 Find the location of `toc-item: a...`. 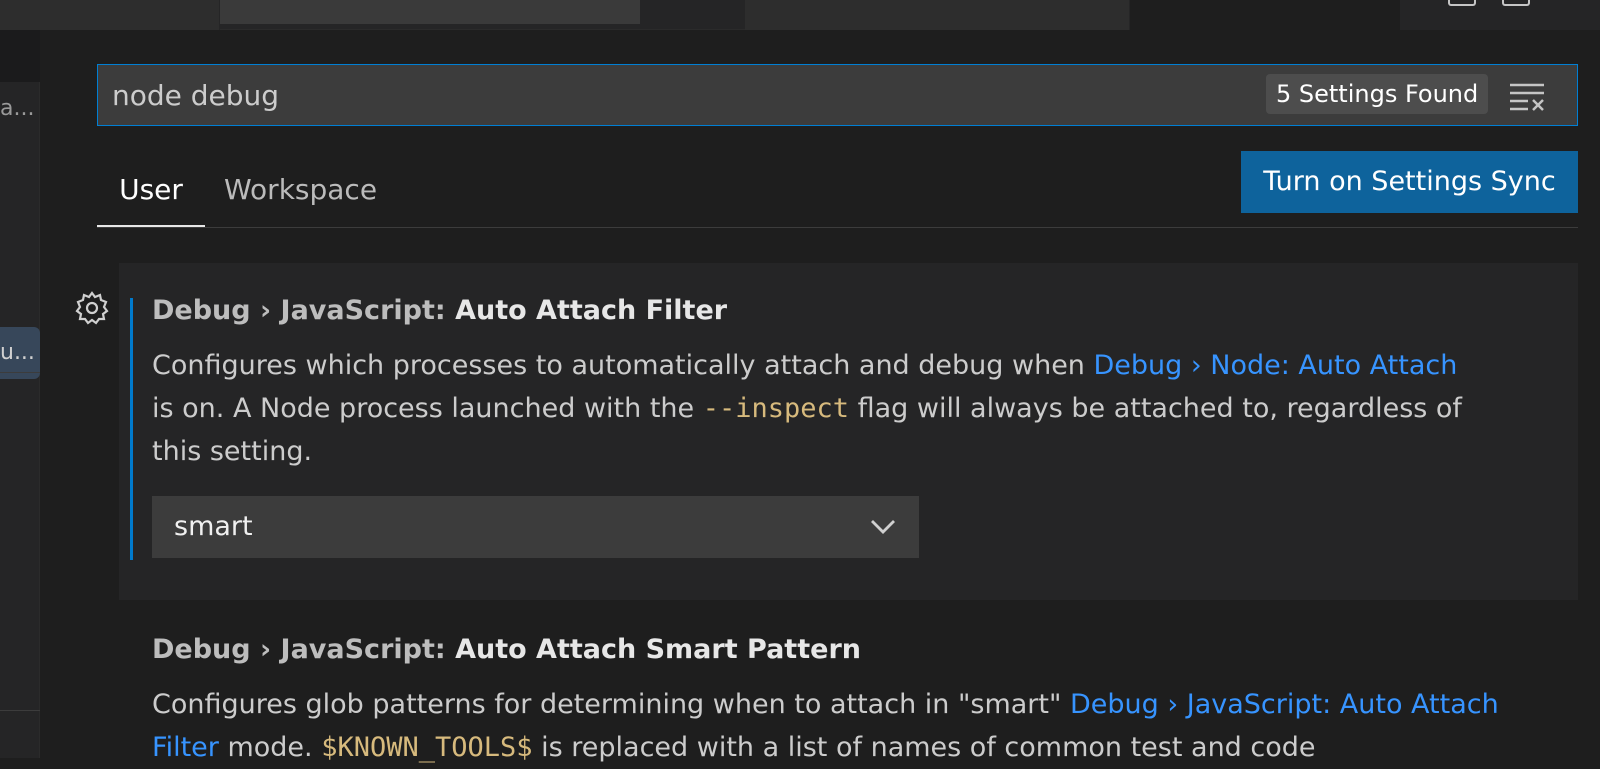

toc-item: a... is located at coordinates (20, 108).